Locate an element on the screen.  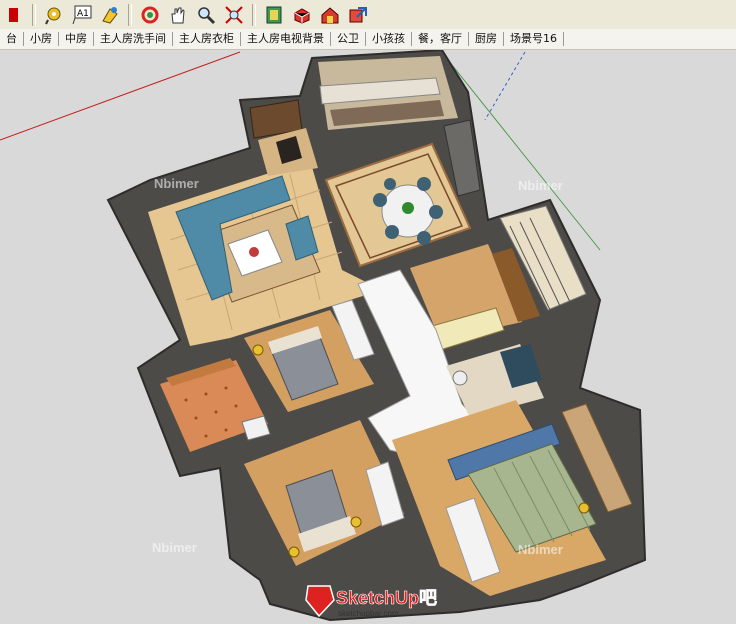
blue-axis-line is located at coordinates (505, 86).